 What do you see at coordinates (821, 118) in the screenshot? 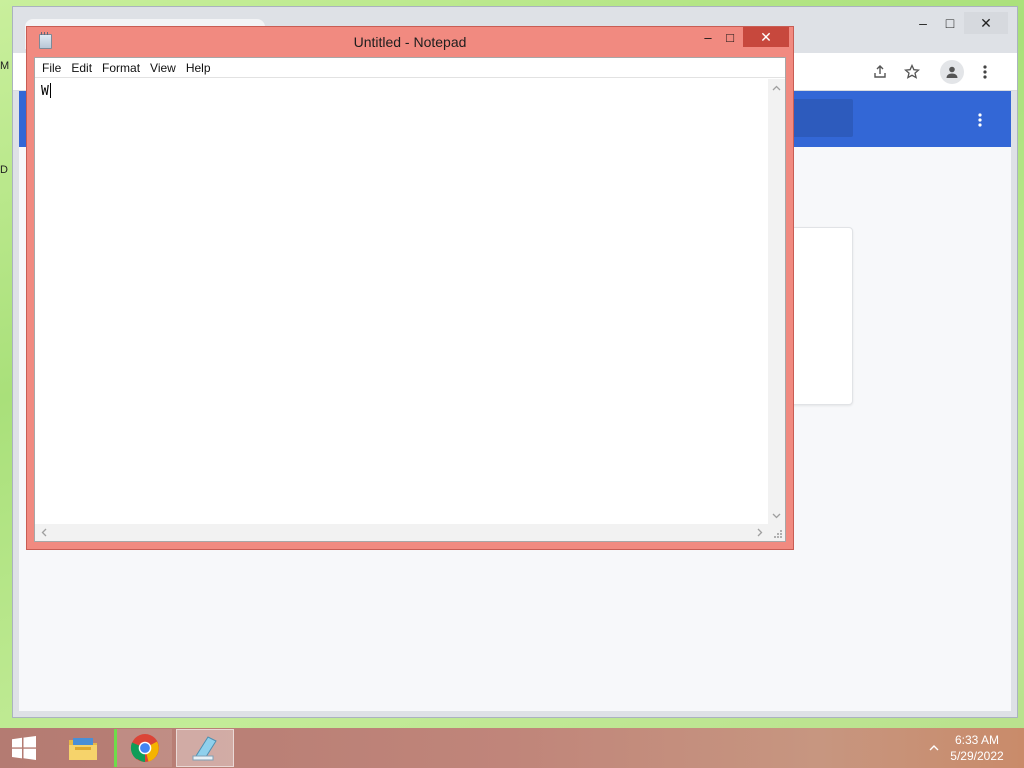
I see `header-button` at bounding box center [821, 118].